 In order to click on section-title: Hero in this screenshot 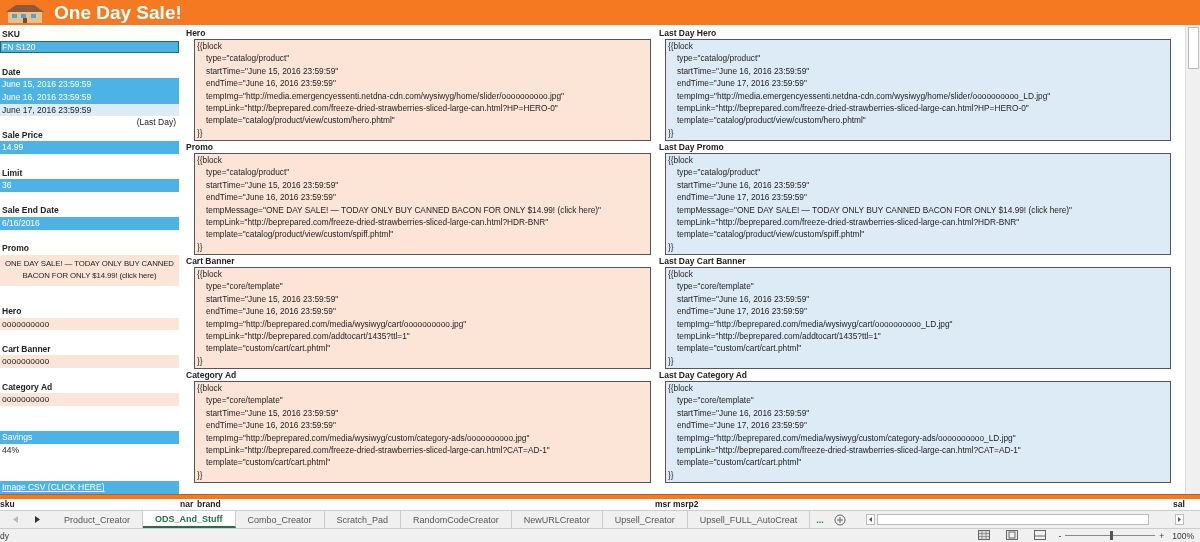, I will do `click(196, 33)`.